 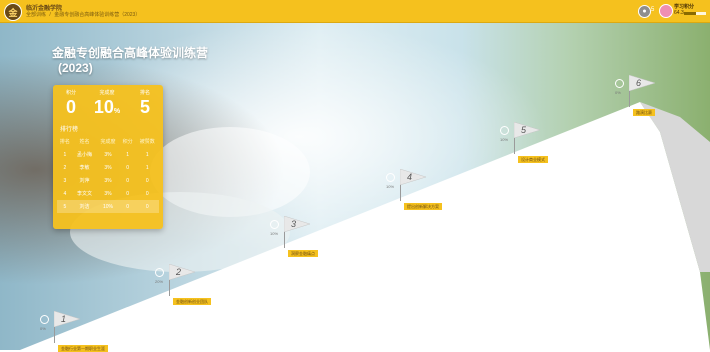 I want to click on table-cell: 10%, so click(x=107, y=206).